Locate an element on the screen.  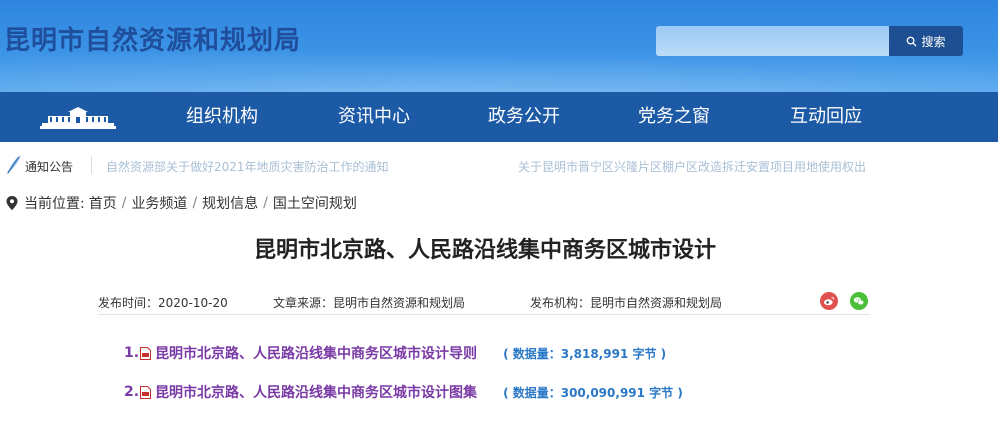
weibo-share-button is located at coordinates (829, 301).